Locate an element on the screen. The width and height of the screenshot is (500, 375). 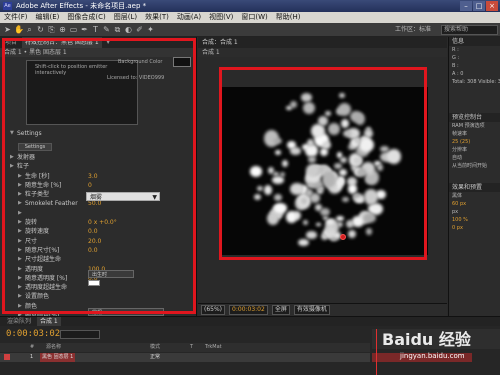
layer-label-color is located at coordinates (7, 357).